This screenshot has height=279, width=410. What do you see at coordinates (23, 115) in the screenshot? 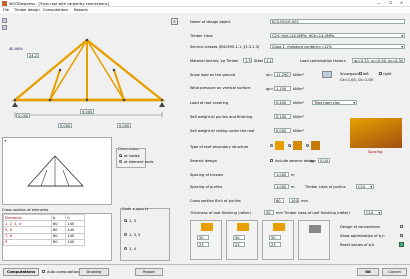
I see `bottom-offset-input: 0.000` at bounding box center [23, 115].